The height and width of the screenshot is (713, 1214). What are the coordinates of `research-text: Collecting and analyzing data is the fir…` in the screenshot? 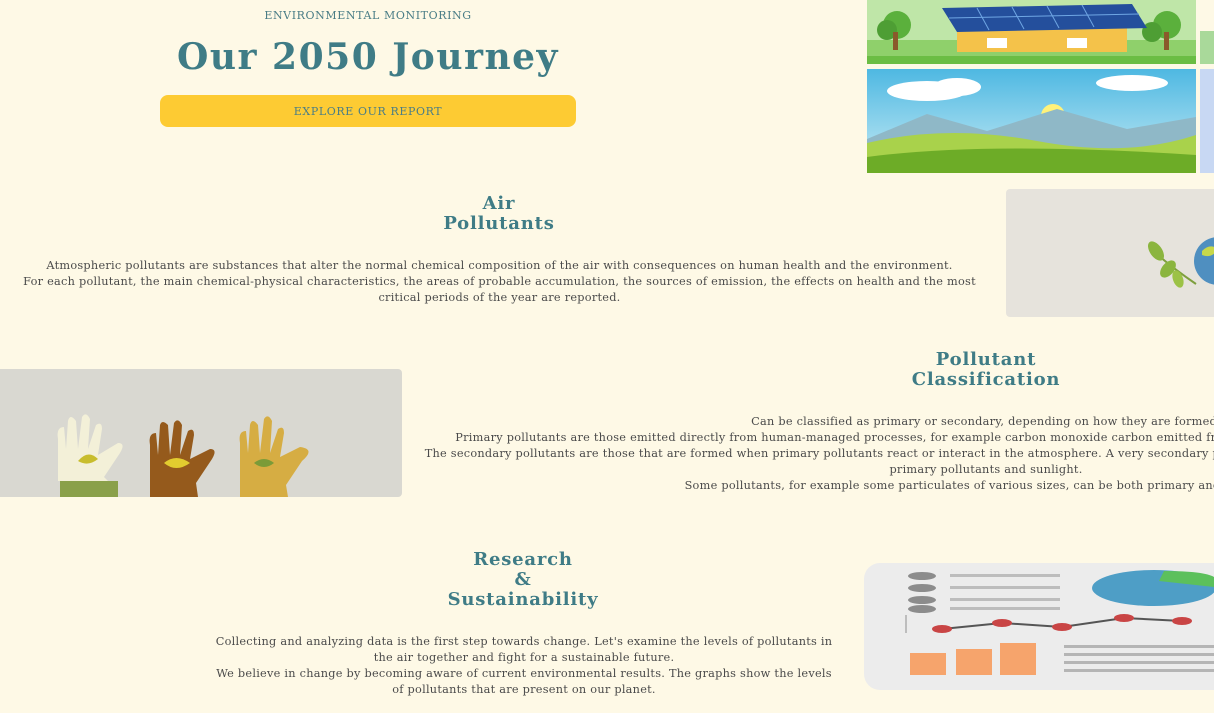 It's located at (524, 666).